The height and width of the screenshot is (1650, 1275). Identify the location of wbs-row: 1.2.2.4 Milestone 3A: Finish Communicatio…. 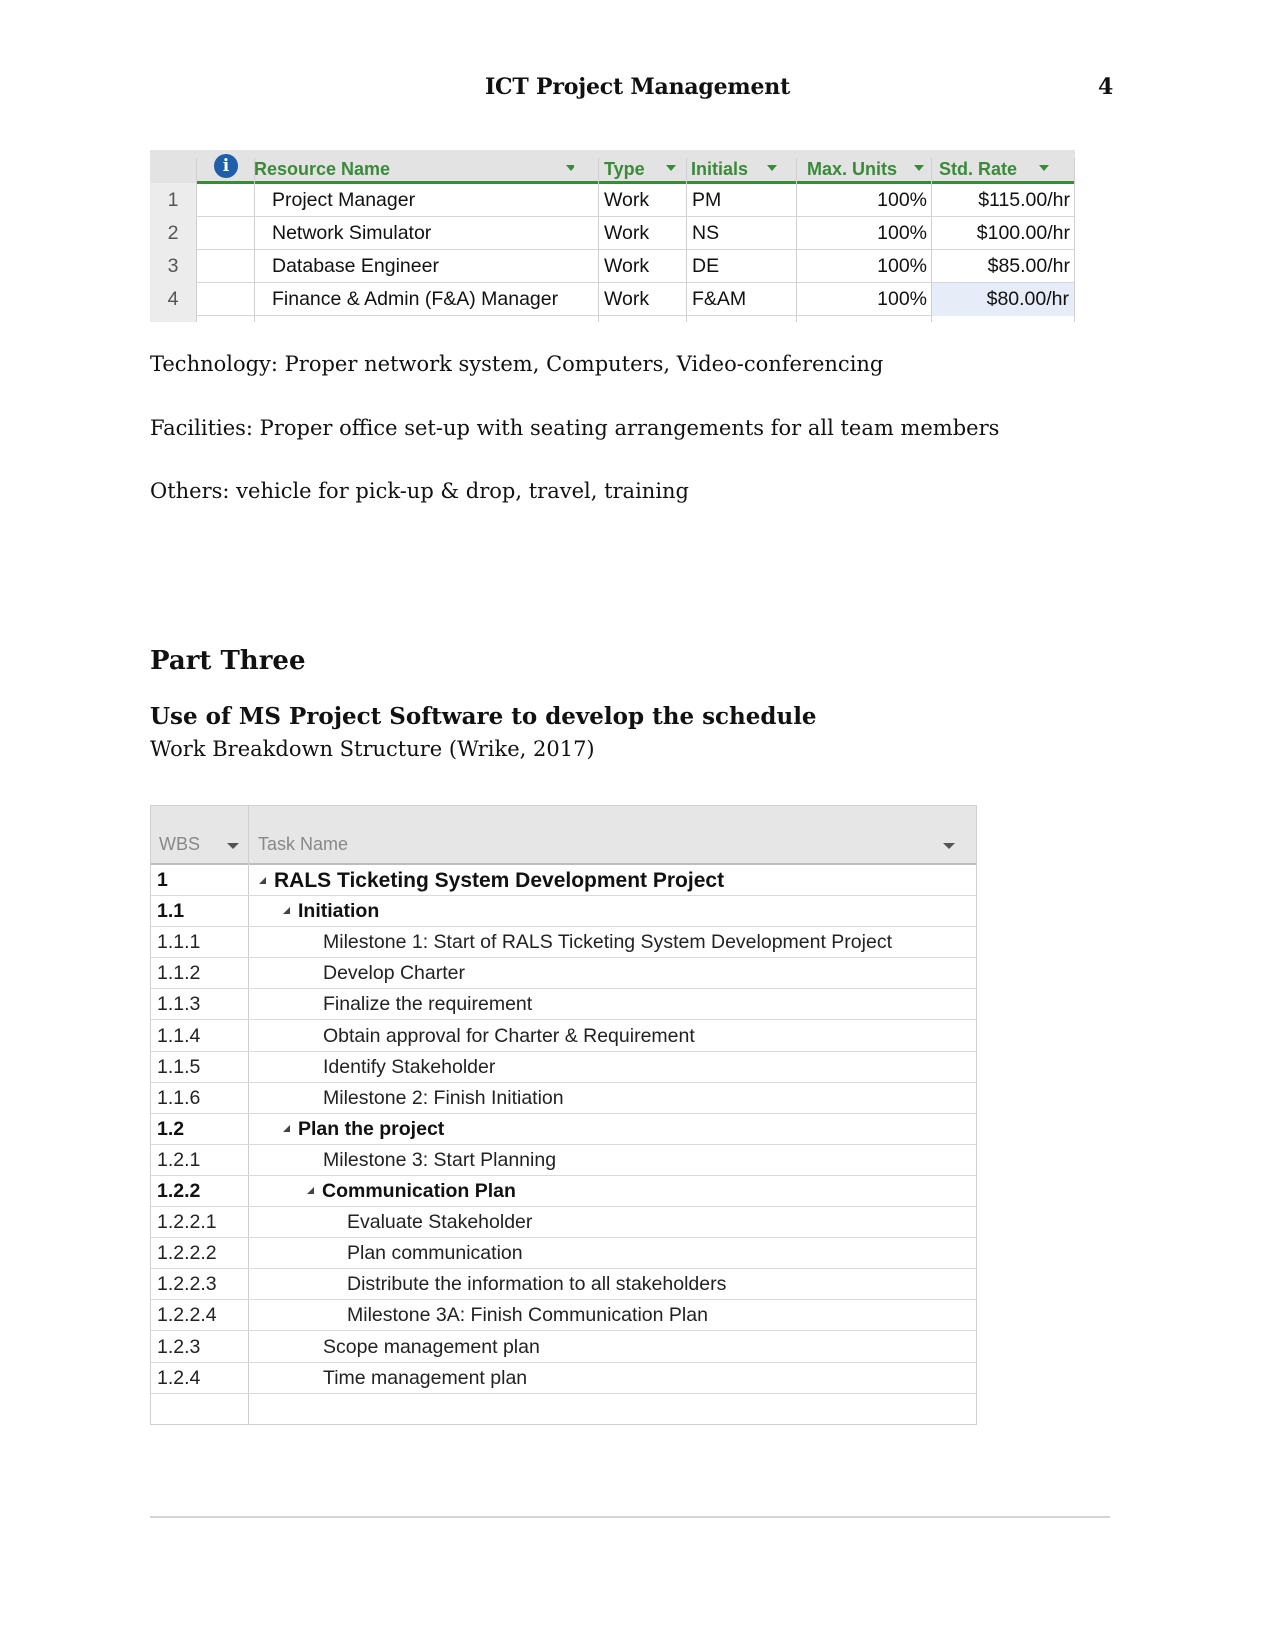
(563, 1316).